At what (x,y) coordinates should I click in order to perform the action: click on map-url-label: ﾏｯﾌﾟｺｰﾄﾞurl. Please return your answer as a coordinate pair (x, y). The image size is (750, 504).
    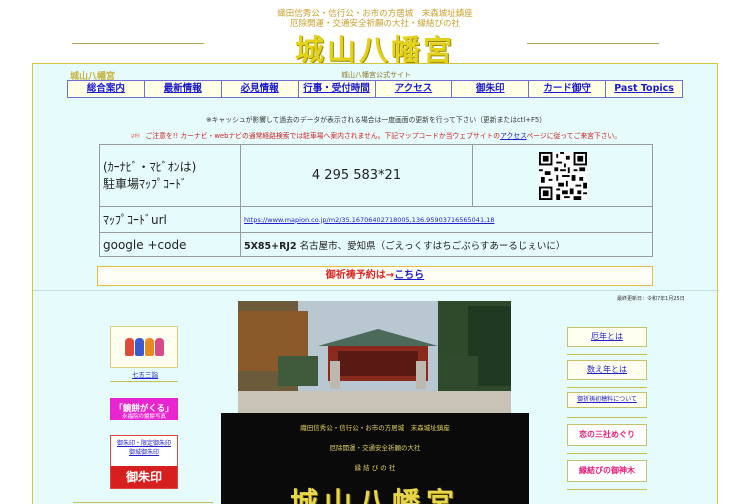
    Looking at the image, I should click on (170, 219).